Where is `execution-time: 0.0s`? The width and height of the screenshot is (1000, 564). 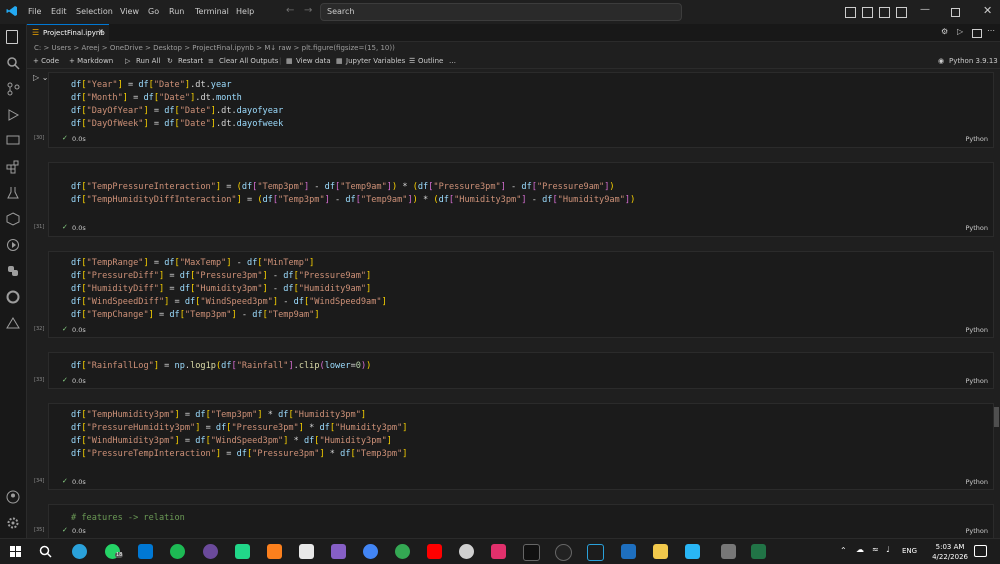 execution-time: 0.0s is located at coordinates (79, 482).